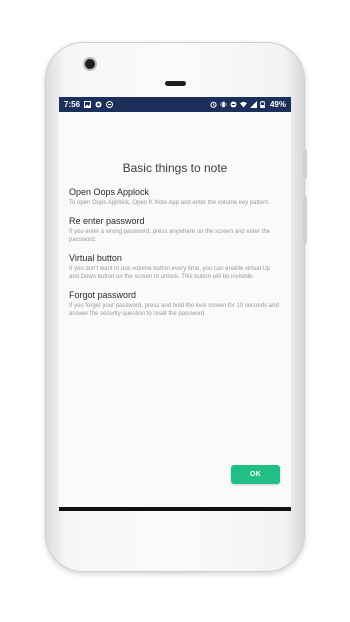 The width and height of the screenshot is (350, 622). What do you see at coordinates (103, 295) in the screenshot?
I see `section-heading: Forgot password` at bounding box center [103, 295].